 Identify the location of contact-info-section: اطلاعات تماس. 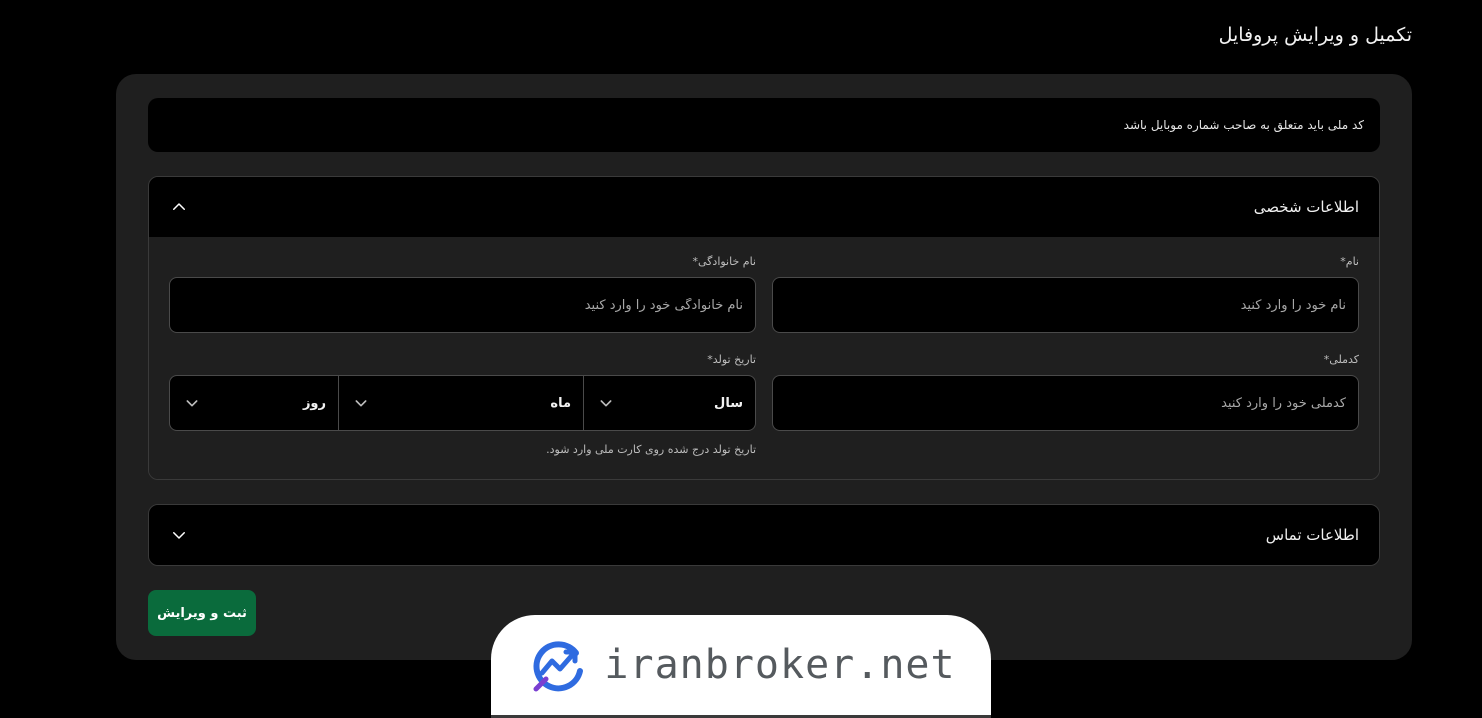
(764, 535).